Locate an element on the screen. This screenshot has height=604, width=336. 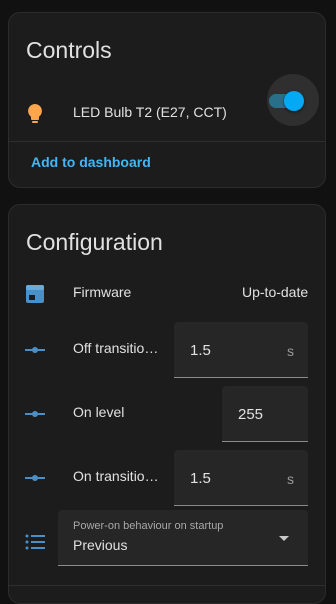
package-icon is located at coordinates (35, 294).